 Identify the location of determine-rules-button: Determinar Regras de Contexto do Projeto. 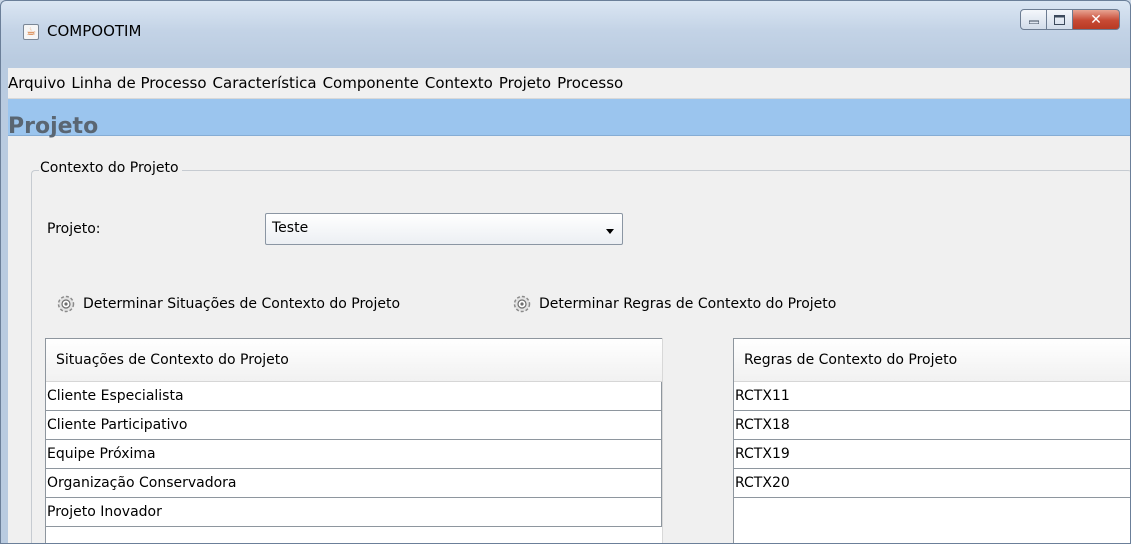
(673, 304).